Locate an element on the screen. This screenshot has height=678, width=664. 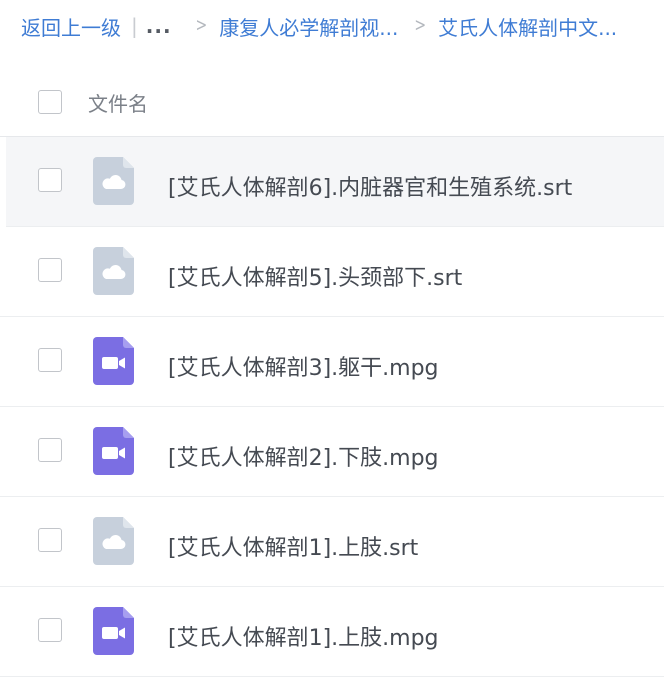
file-name: [艾氏人体解剖5].头颈部下.srt is located at coordinates (315, 276).